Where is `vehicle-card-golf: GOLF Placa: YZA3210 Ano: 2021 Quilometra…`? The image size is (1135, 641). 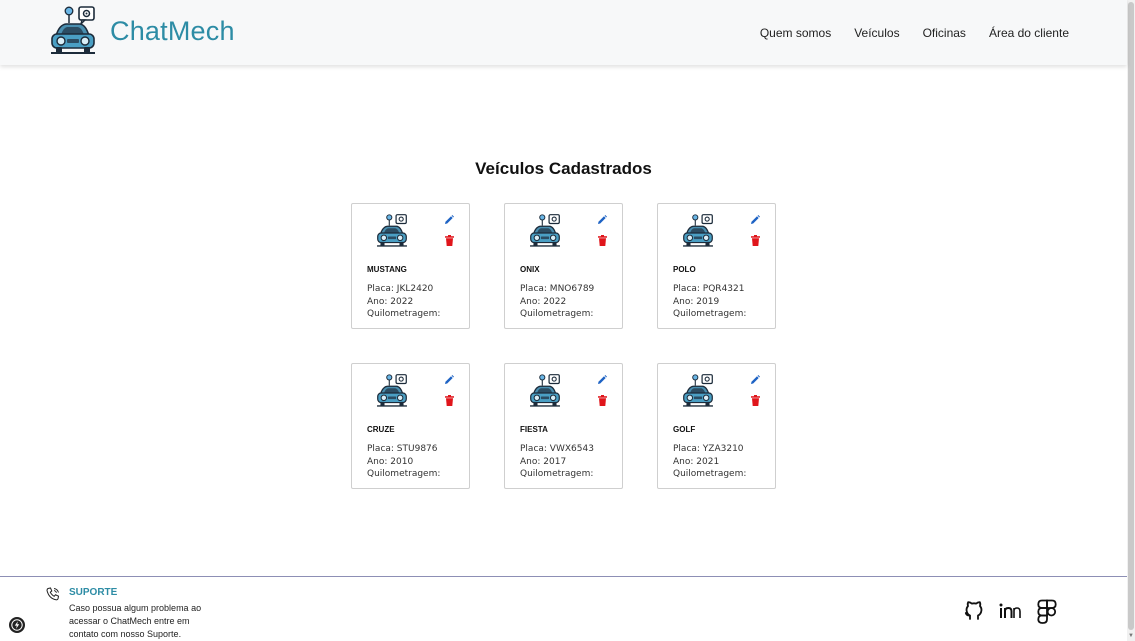
vehicle-card-golf: GOLF Placa: YZA3210 Ano: 2021 Quilometra… is located at coordinates (716, 426).